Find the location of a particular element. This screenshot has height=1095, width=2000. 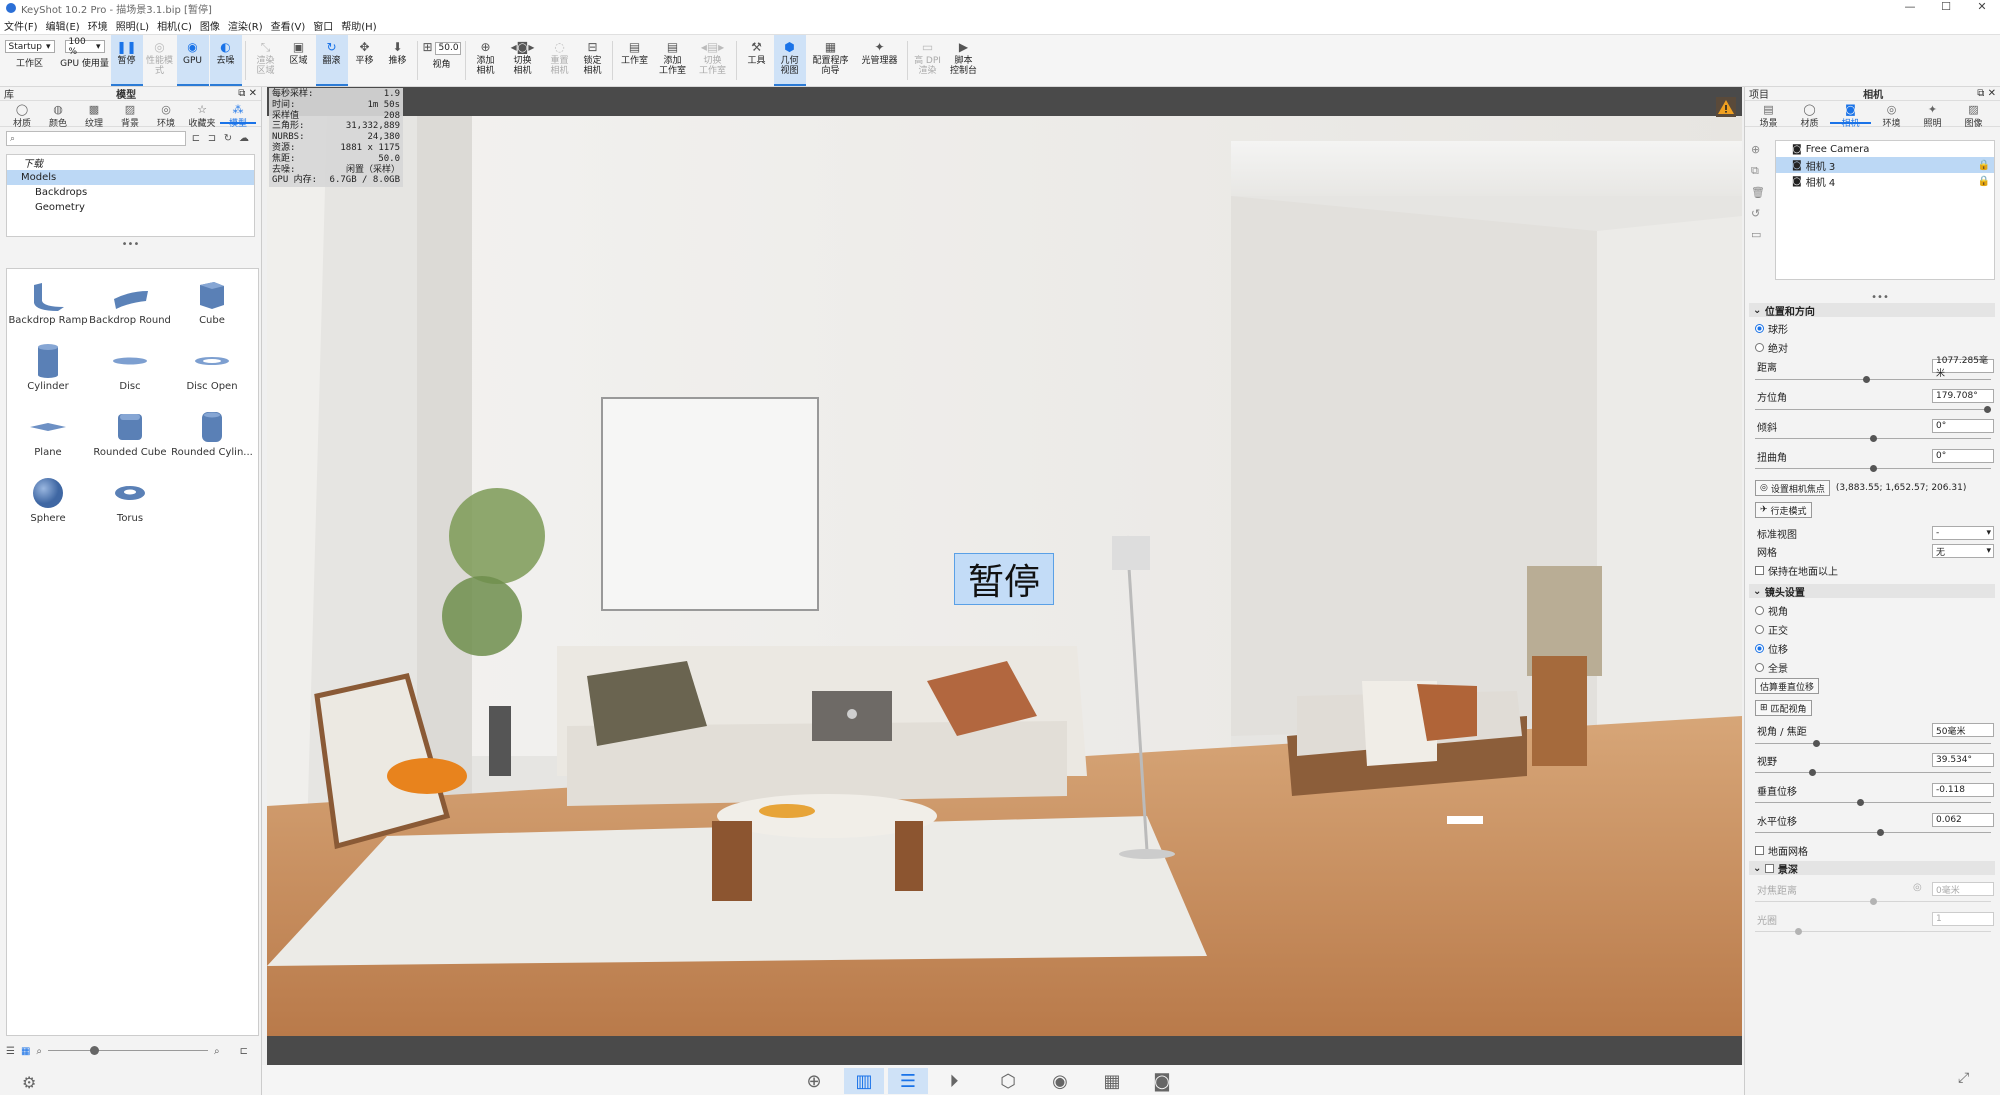

horizontal-shift-slider is located at coordinates (1873, 833).